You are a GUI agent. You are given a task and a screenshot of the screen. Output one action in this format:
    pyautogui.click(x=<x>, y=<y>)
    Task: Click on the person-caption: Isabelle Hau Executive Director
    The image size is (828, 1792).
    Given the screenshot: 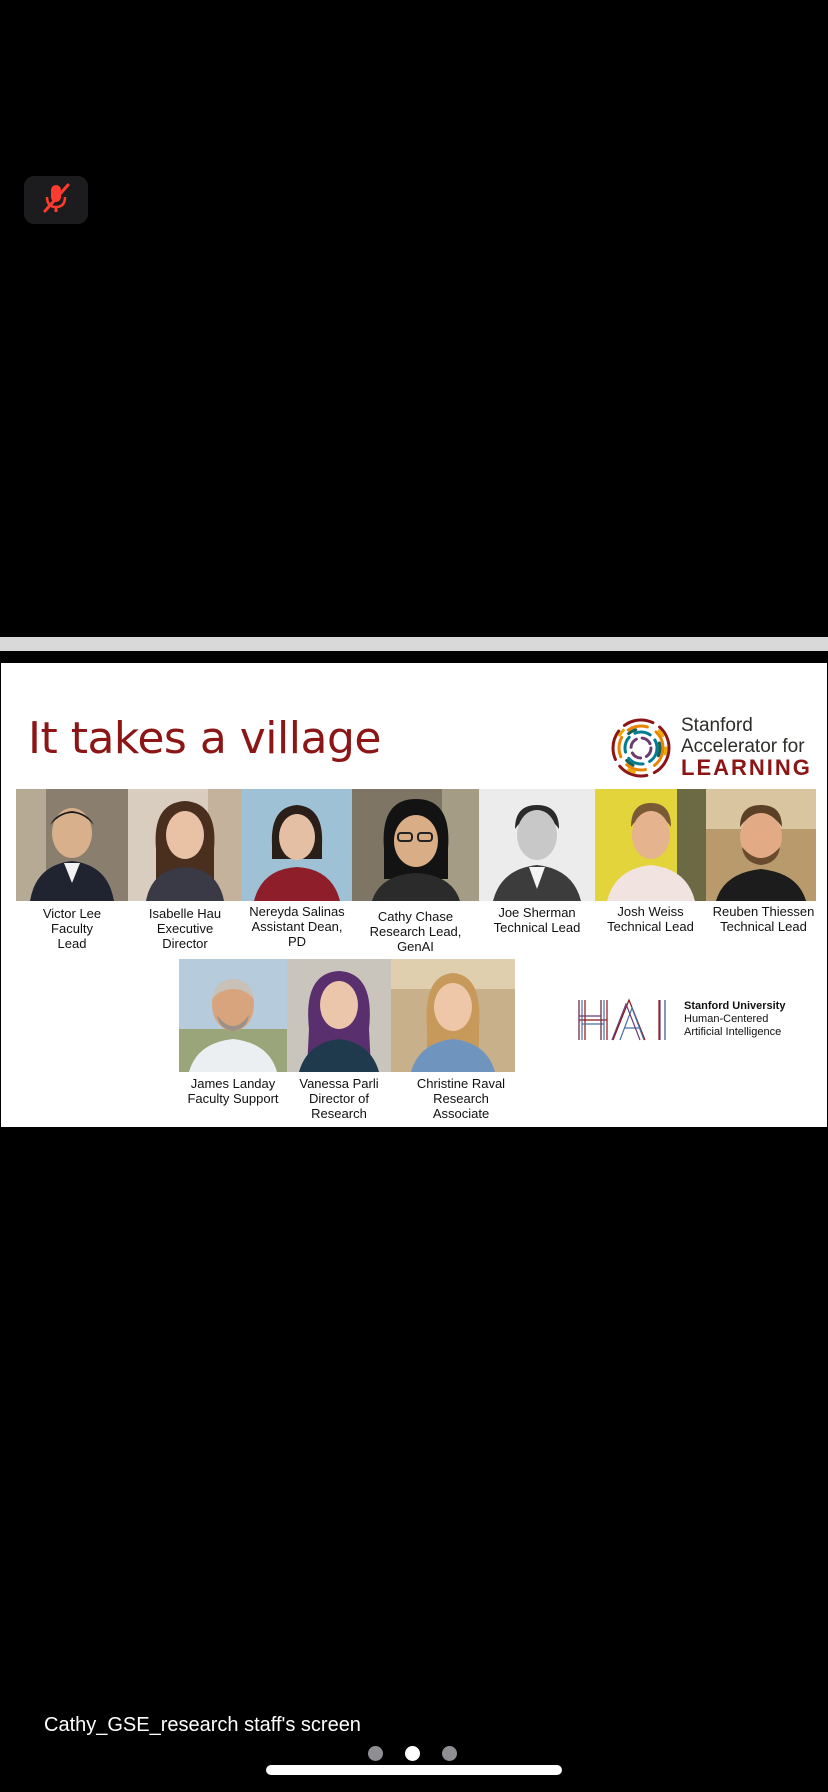 What is the action you would take?
    pyautogui.click(x=185, y=928)
    